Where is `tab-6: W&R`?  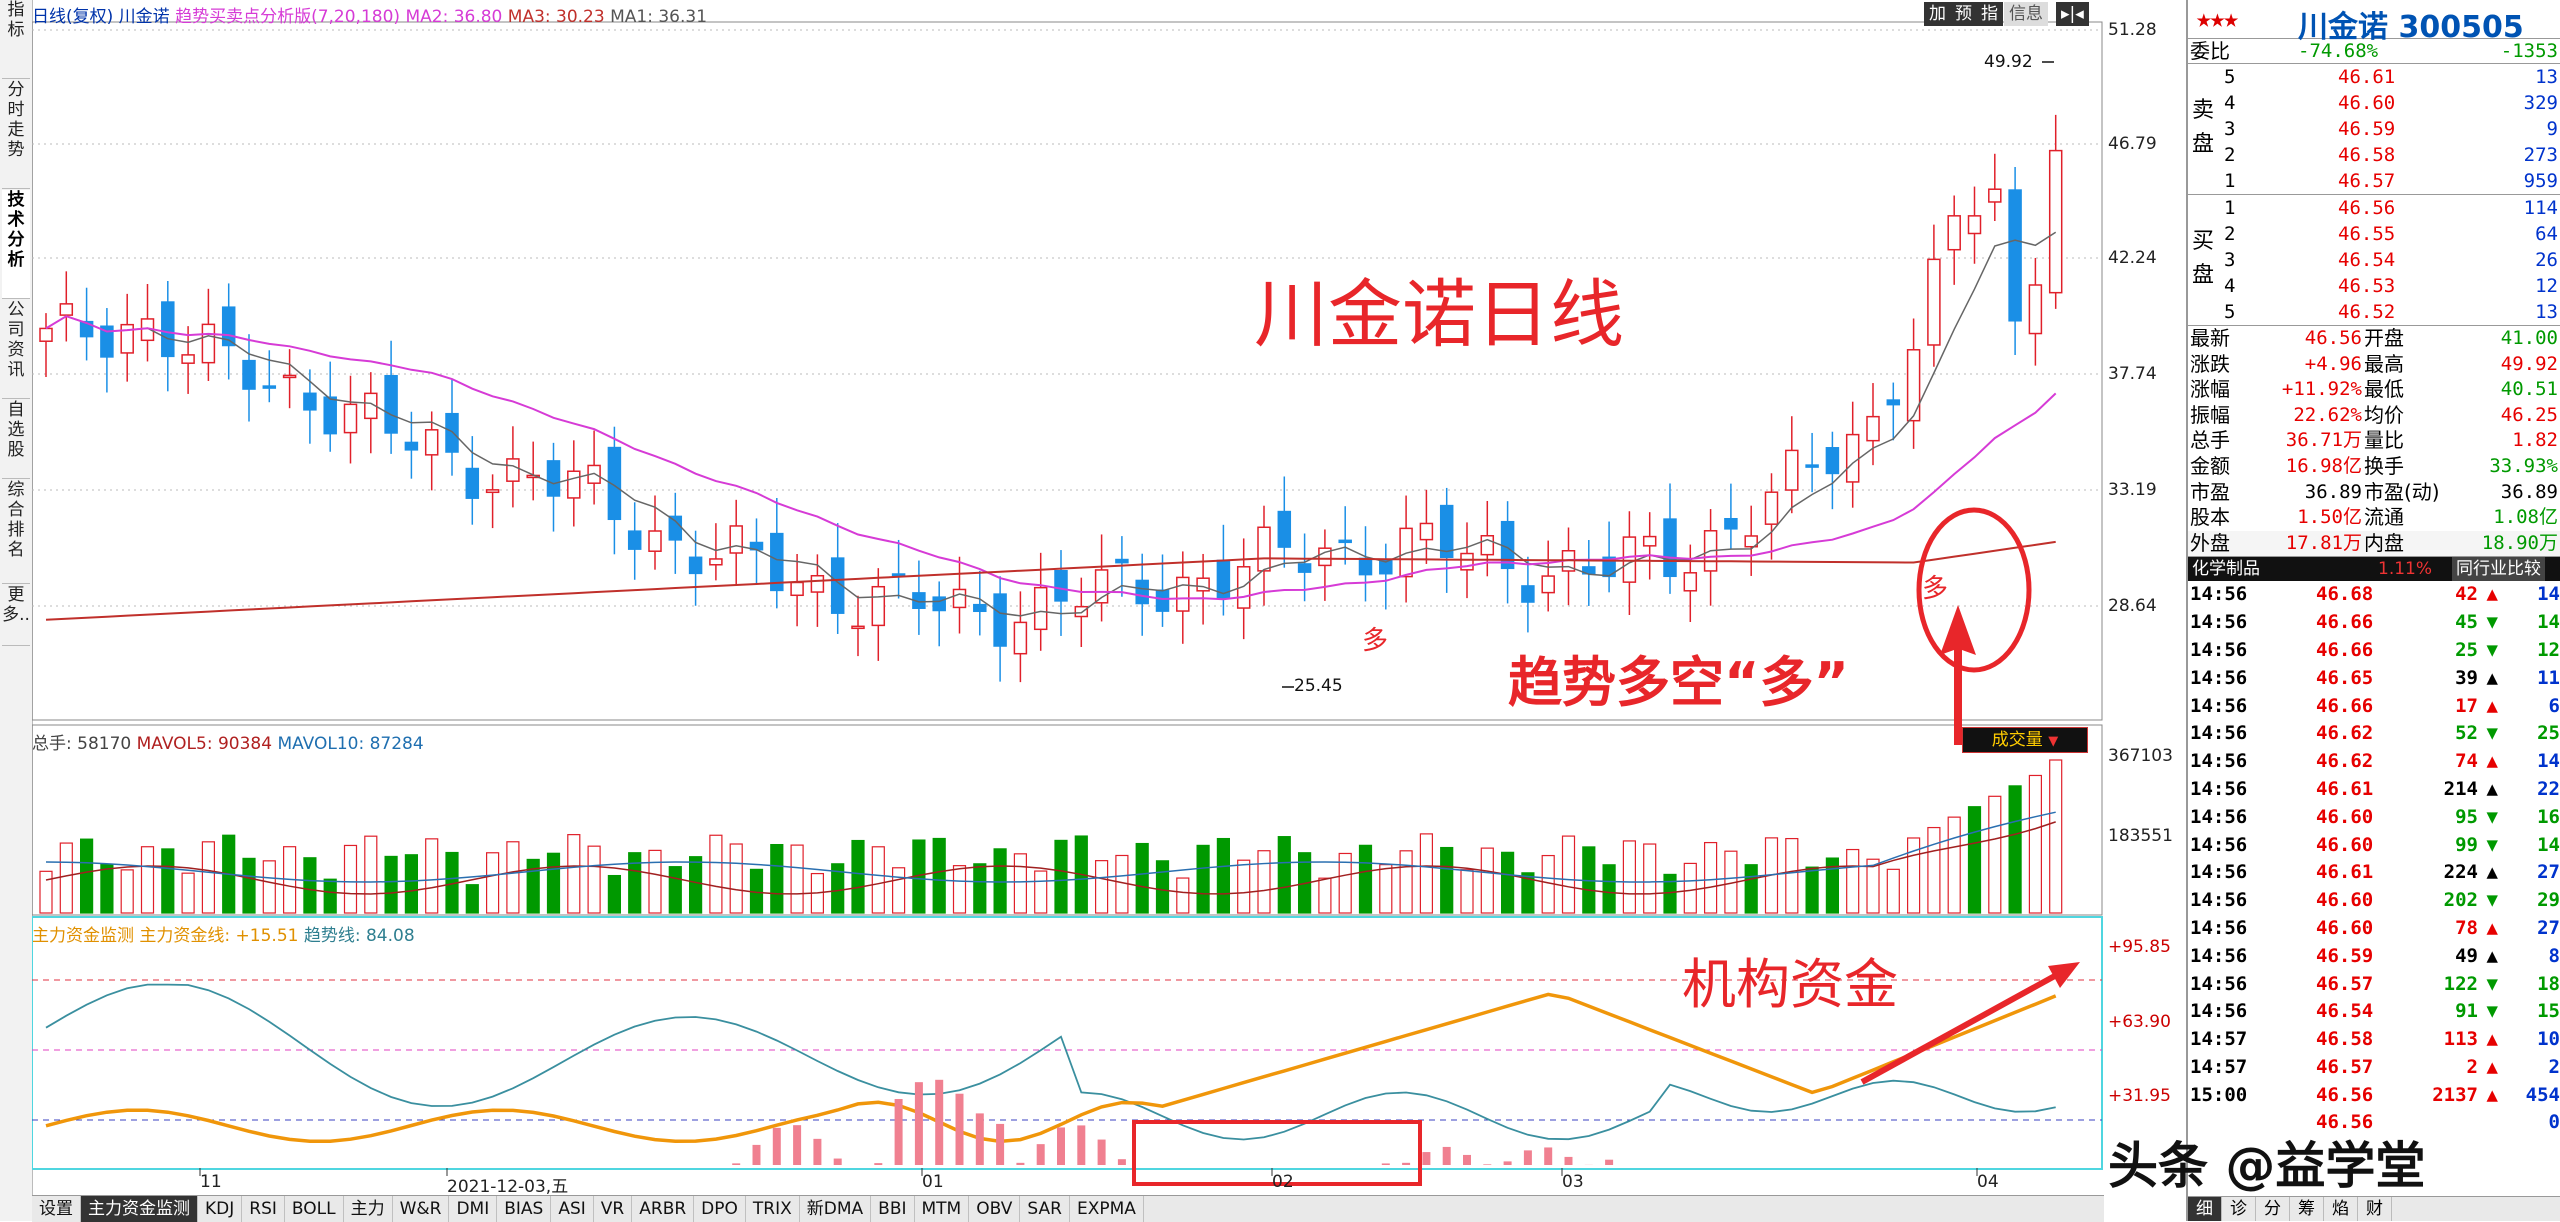 tab-6: W&R is located at coordinates (421, 1209).